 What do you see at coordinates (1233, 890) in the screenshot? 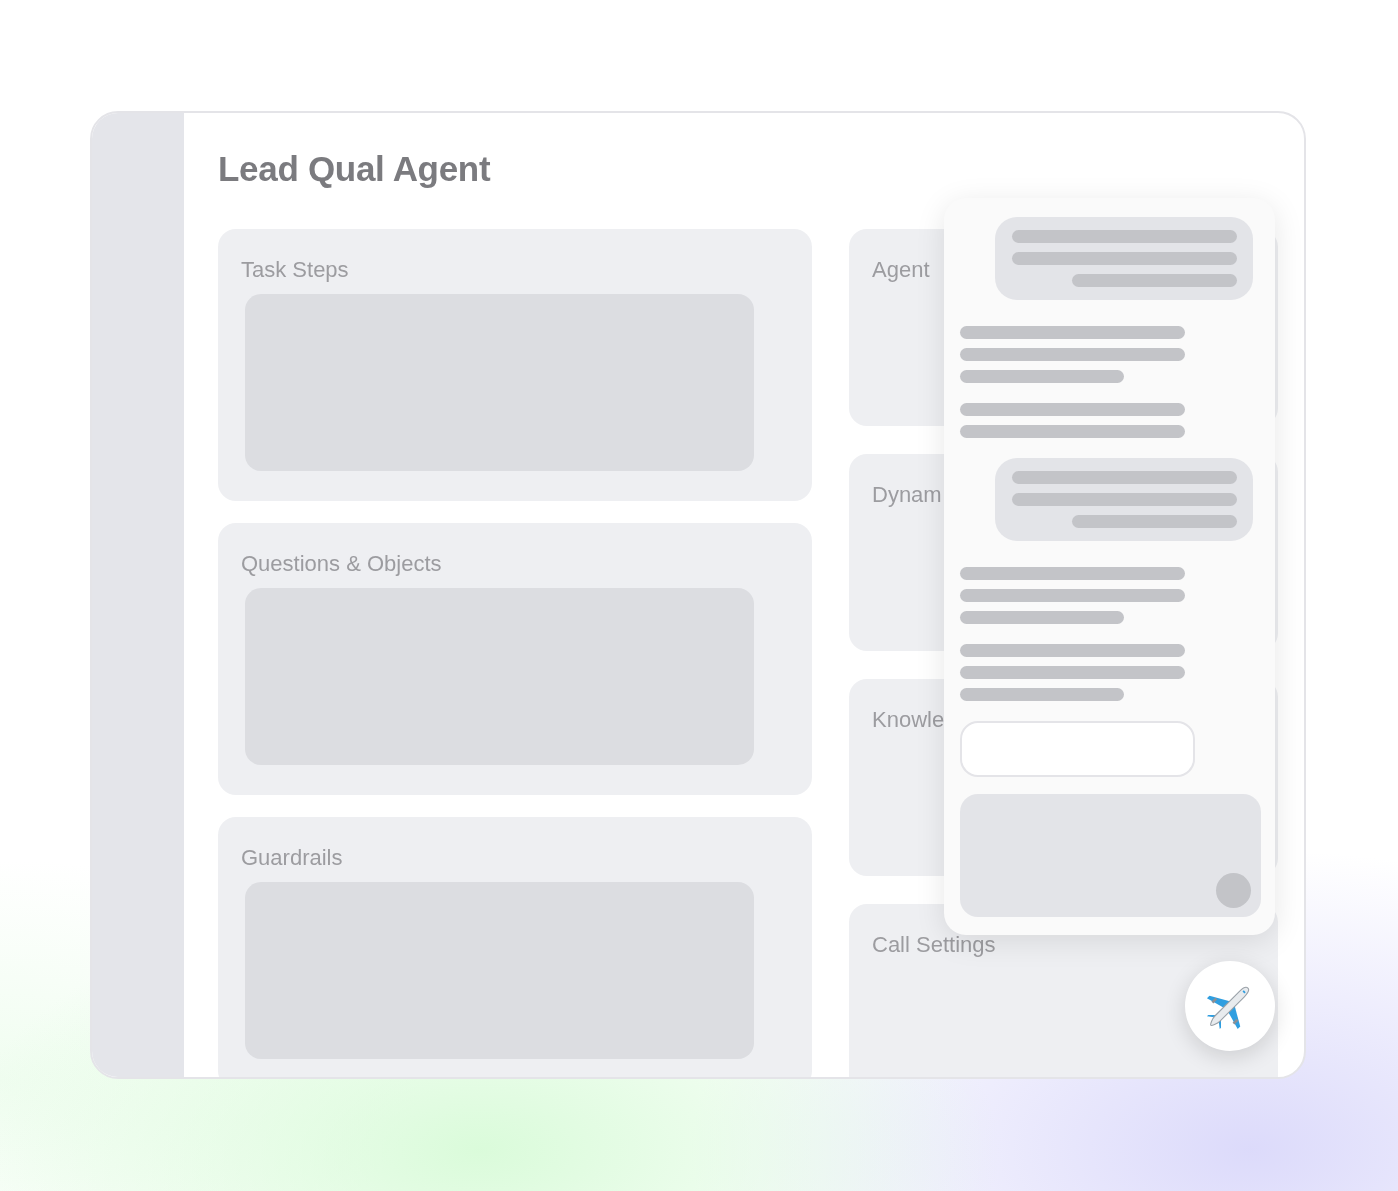
I see `send-button` at bounding box center [1233, 890].